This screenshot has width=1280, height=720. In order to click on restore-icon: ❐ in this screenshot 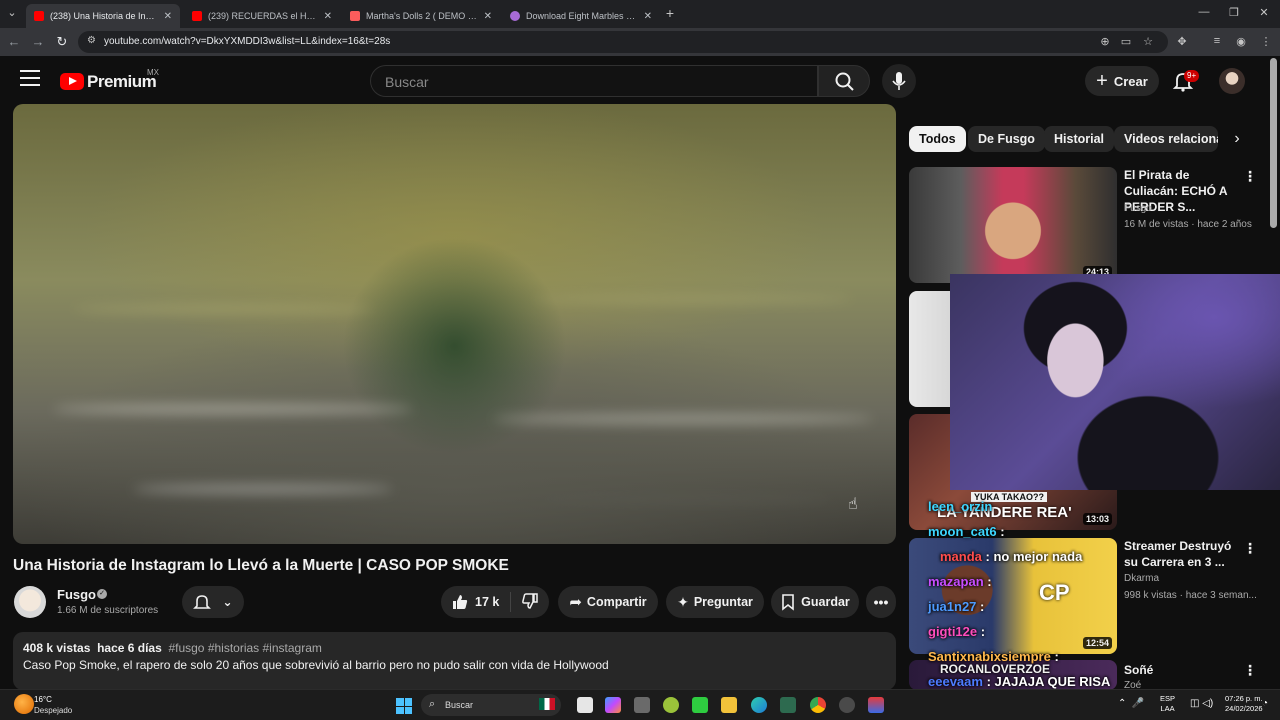, I will do `click(1234, 12)`.